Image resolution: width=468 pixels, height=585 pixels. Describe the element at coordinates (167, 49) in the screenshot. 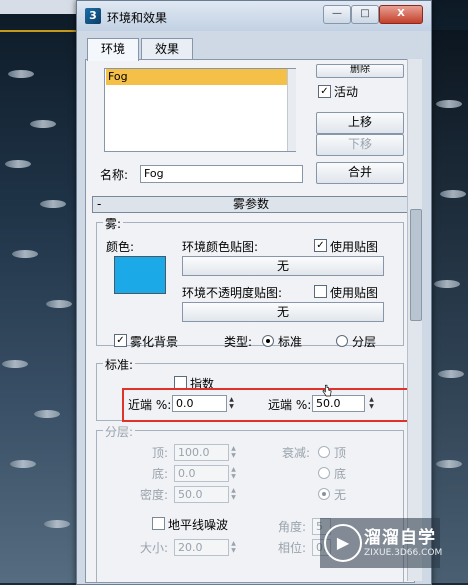

I see `tab-effects: 效果` at that location.